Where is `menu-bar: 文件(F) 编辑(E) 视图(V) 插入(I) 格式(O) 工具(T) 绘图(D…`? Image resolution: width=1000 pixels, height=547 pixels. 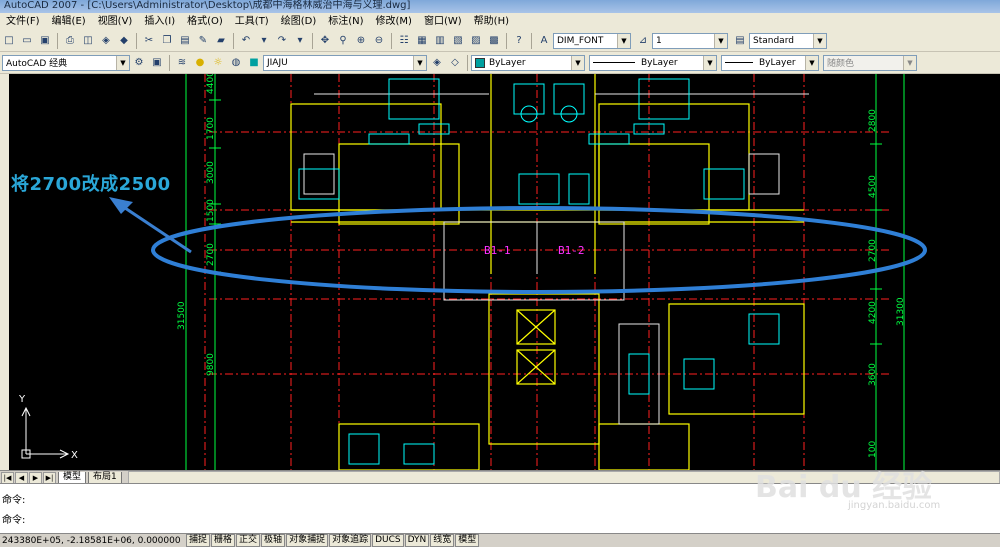
menu-bar: 文件(F) 编辑(E) 视图(V) 插入(I) 格式(O) 工具(T) 绘图(D… is located at coordinates (500, 22).